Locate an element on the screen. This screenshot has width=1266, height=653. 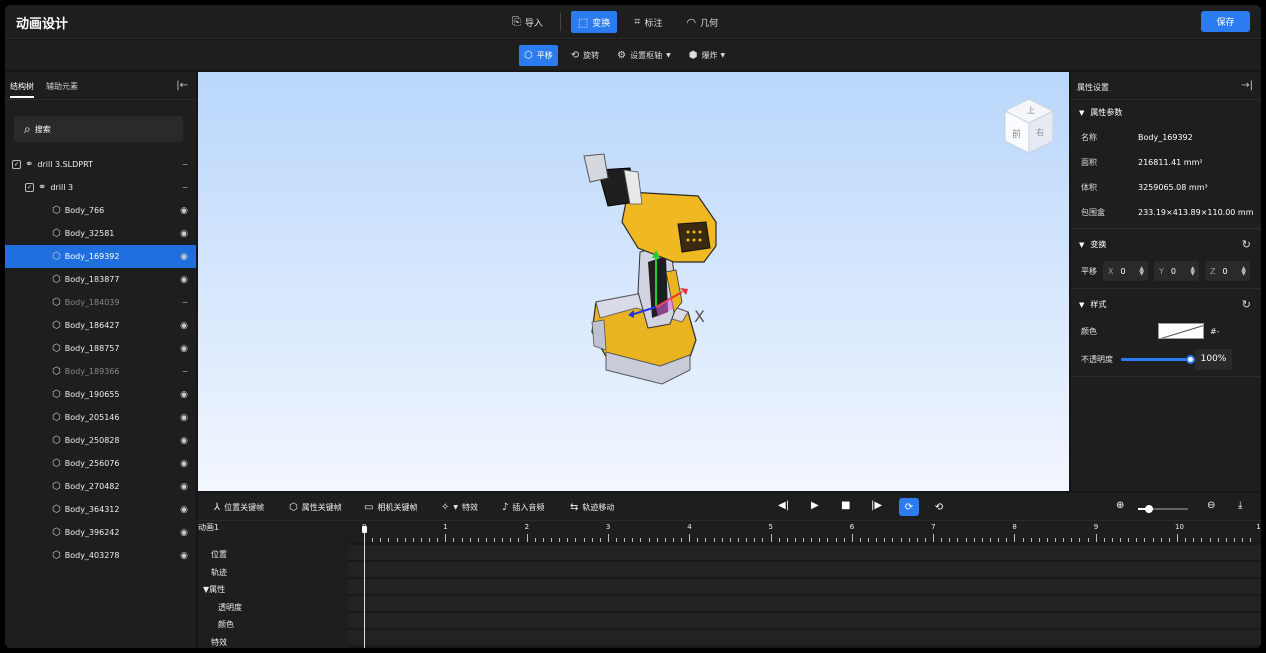
tree-node: ⬡ Body_256076 ◉ is located at coordinates (100, 463).